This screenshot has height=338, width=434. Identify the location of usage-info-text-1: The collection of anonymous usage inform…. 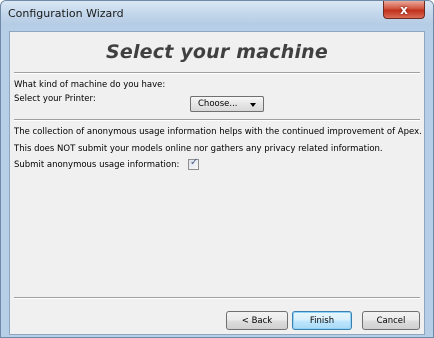
(218, 132).